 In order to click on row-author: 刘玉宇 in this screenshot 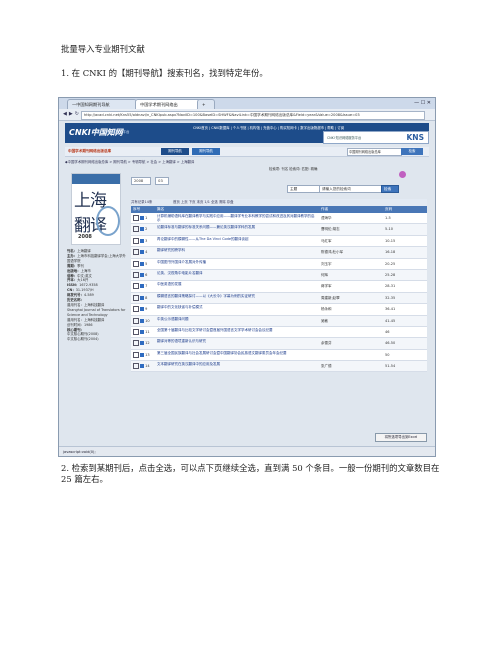, I will do `click(346, 264)`.